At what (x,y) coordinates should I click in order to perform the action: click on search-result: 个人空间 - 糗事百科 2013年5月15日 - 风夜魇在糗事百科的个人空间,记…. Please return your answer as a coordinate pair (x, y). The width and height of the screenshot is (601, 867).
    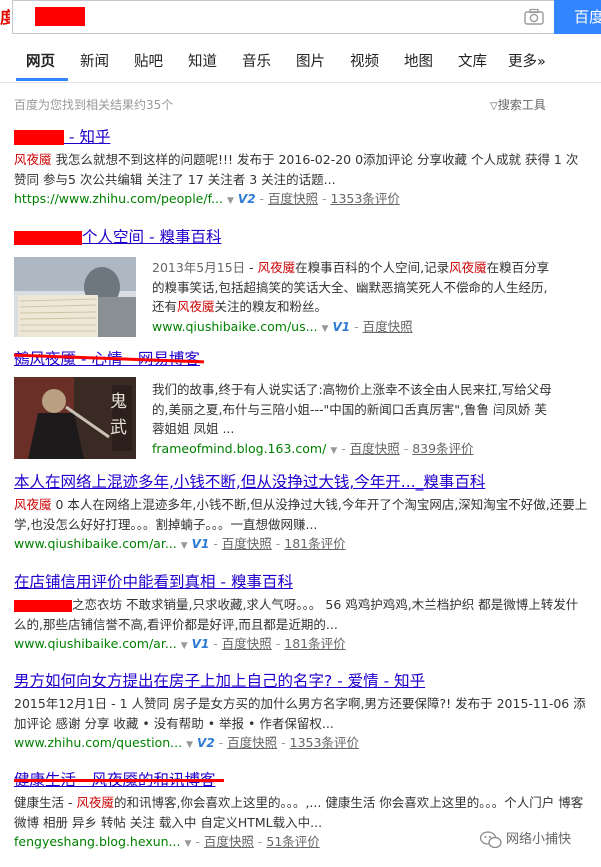
    Looking at the image, I should click on (301, 282).